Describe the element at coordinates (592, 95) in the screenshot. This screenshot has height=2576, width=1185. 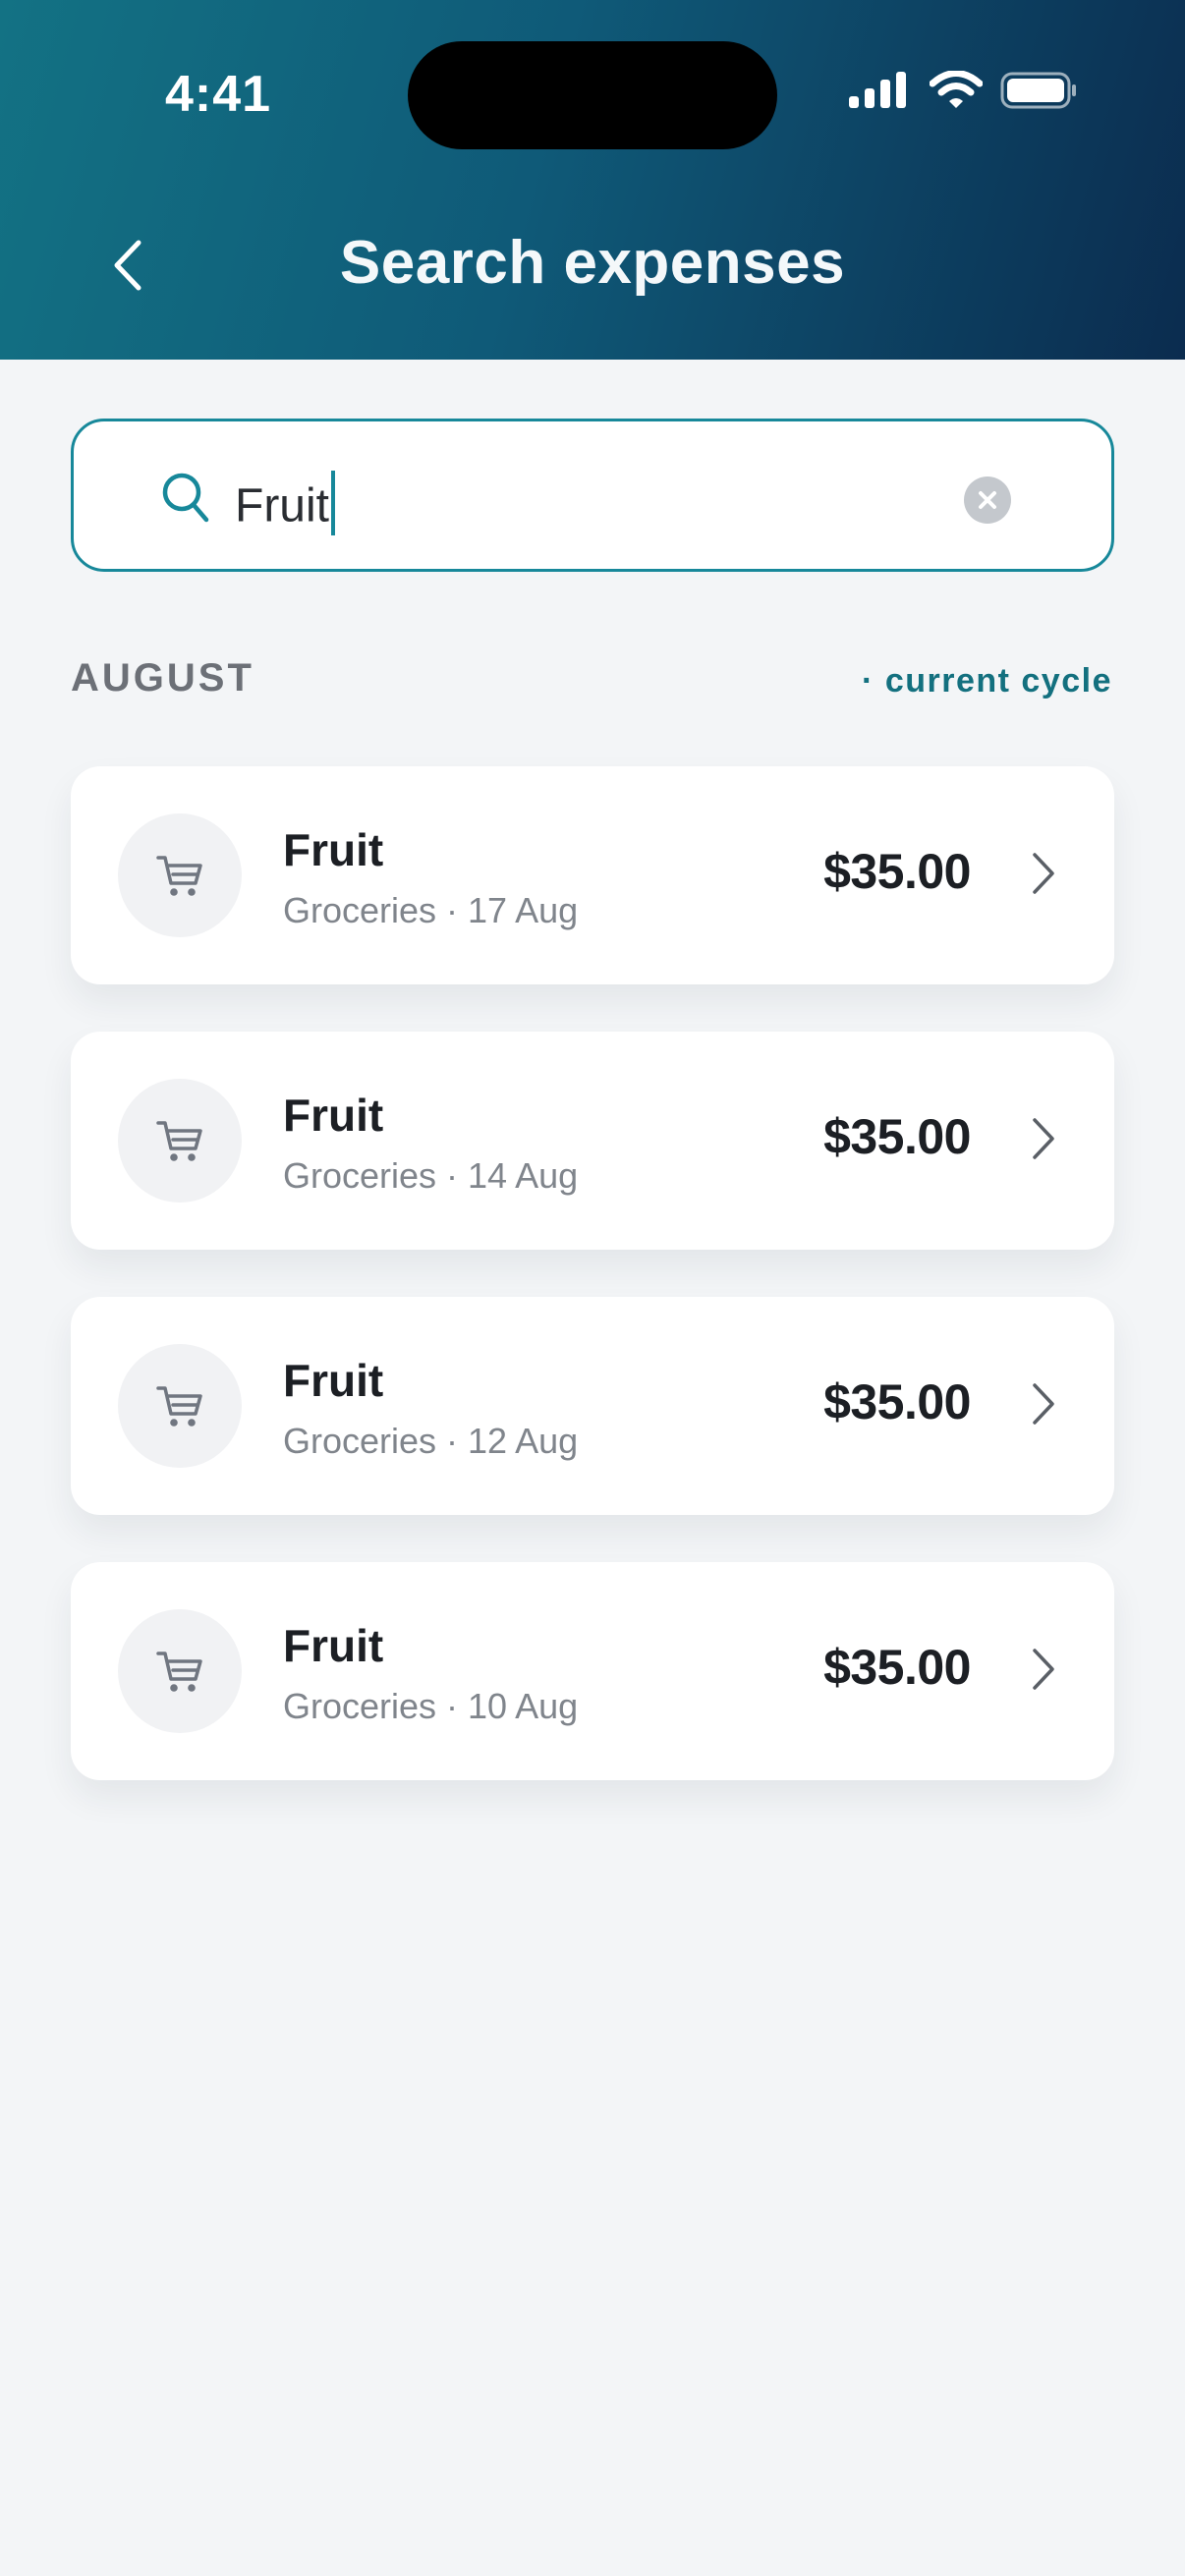
I see `dynamic-island` at that location.